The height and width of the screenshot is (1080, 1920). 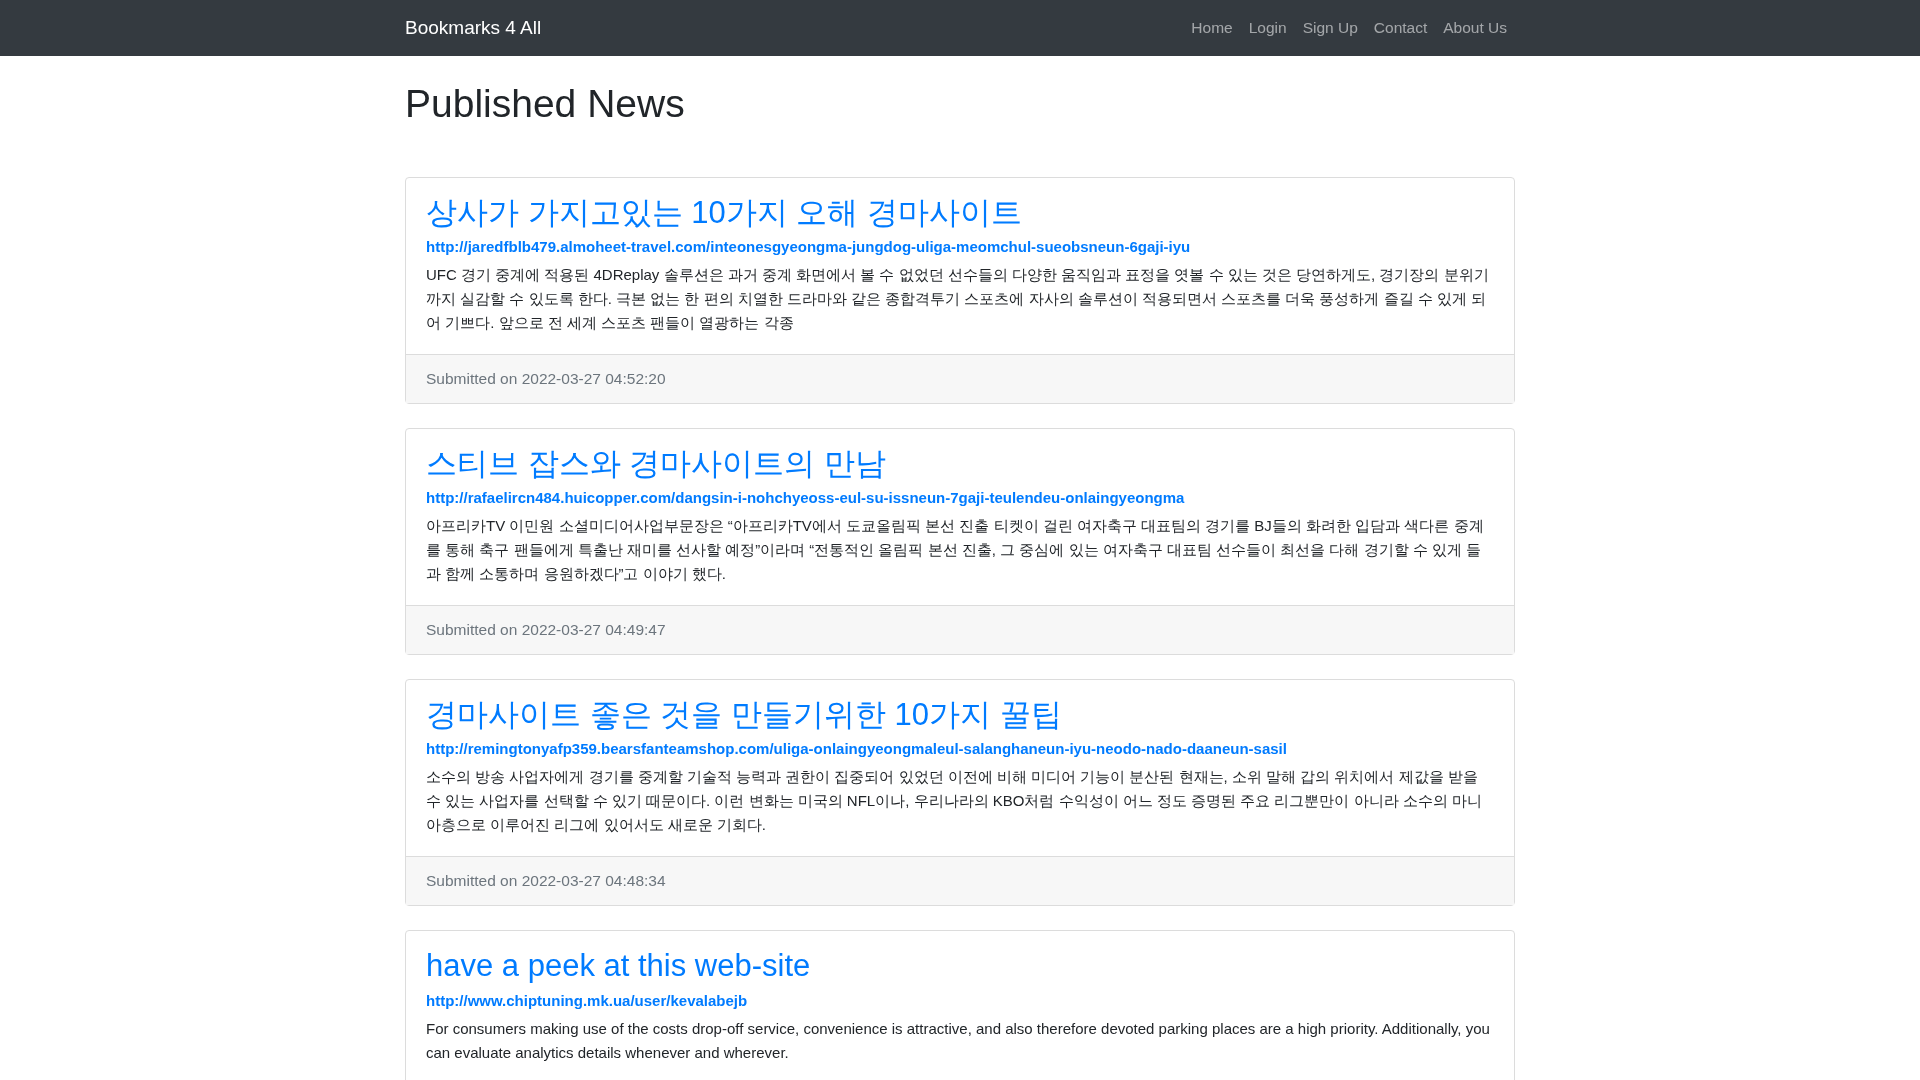 I want to click on nav-link: Home, so click(x=1212, y=28).